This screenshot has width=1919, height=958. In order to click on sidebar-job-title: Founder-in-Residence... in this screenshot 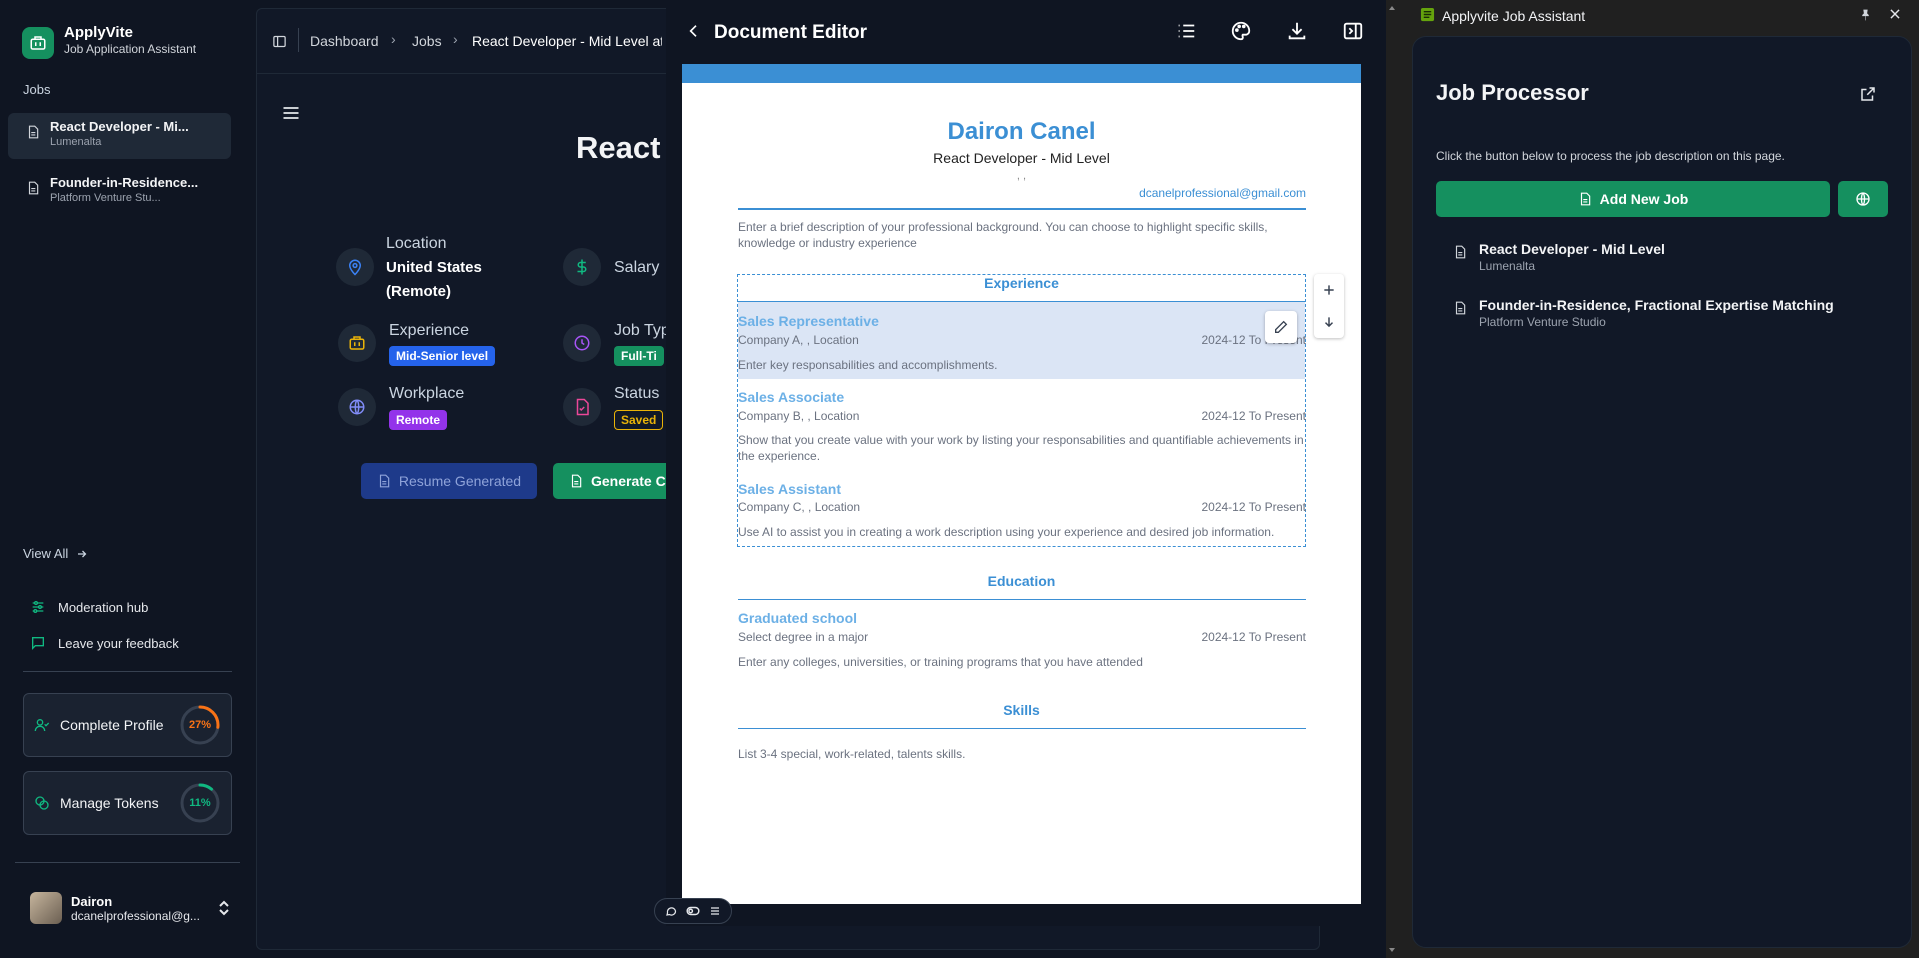, I will do `click(124, 182)`.